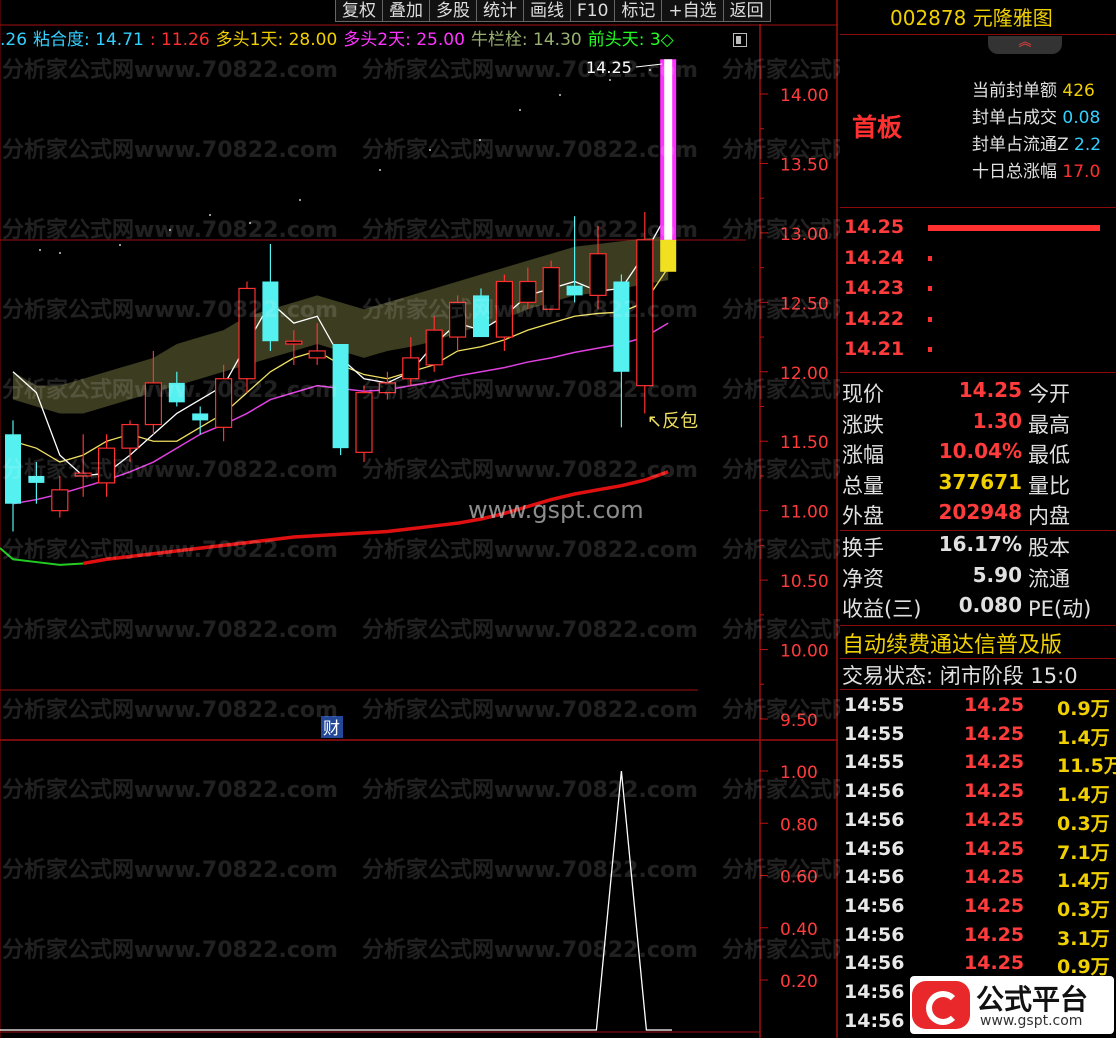 Image resolution: width=1116 pixels, height=1038 pixels. I want to click on quote-label: 量比, so click(1049, 485).